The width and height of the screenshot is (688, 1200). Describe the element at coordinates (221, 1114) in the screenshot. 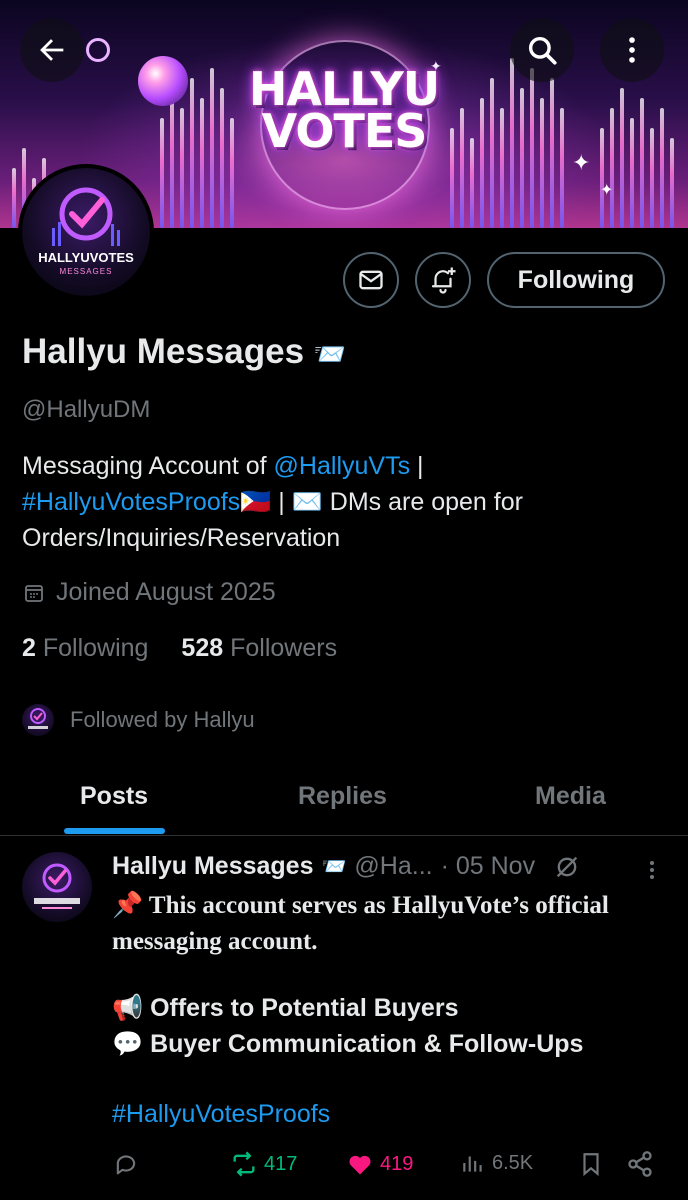

I see `post-hashtag-link: #HallyuVotesProofs` at that location.